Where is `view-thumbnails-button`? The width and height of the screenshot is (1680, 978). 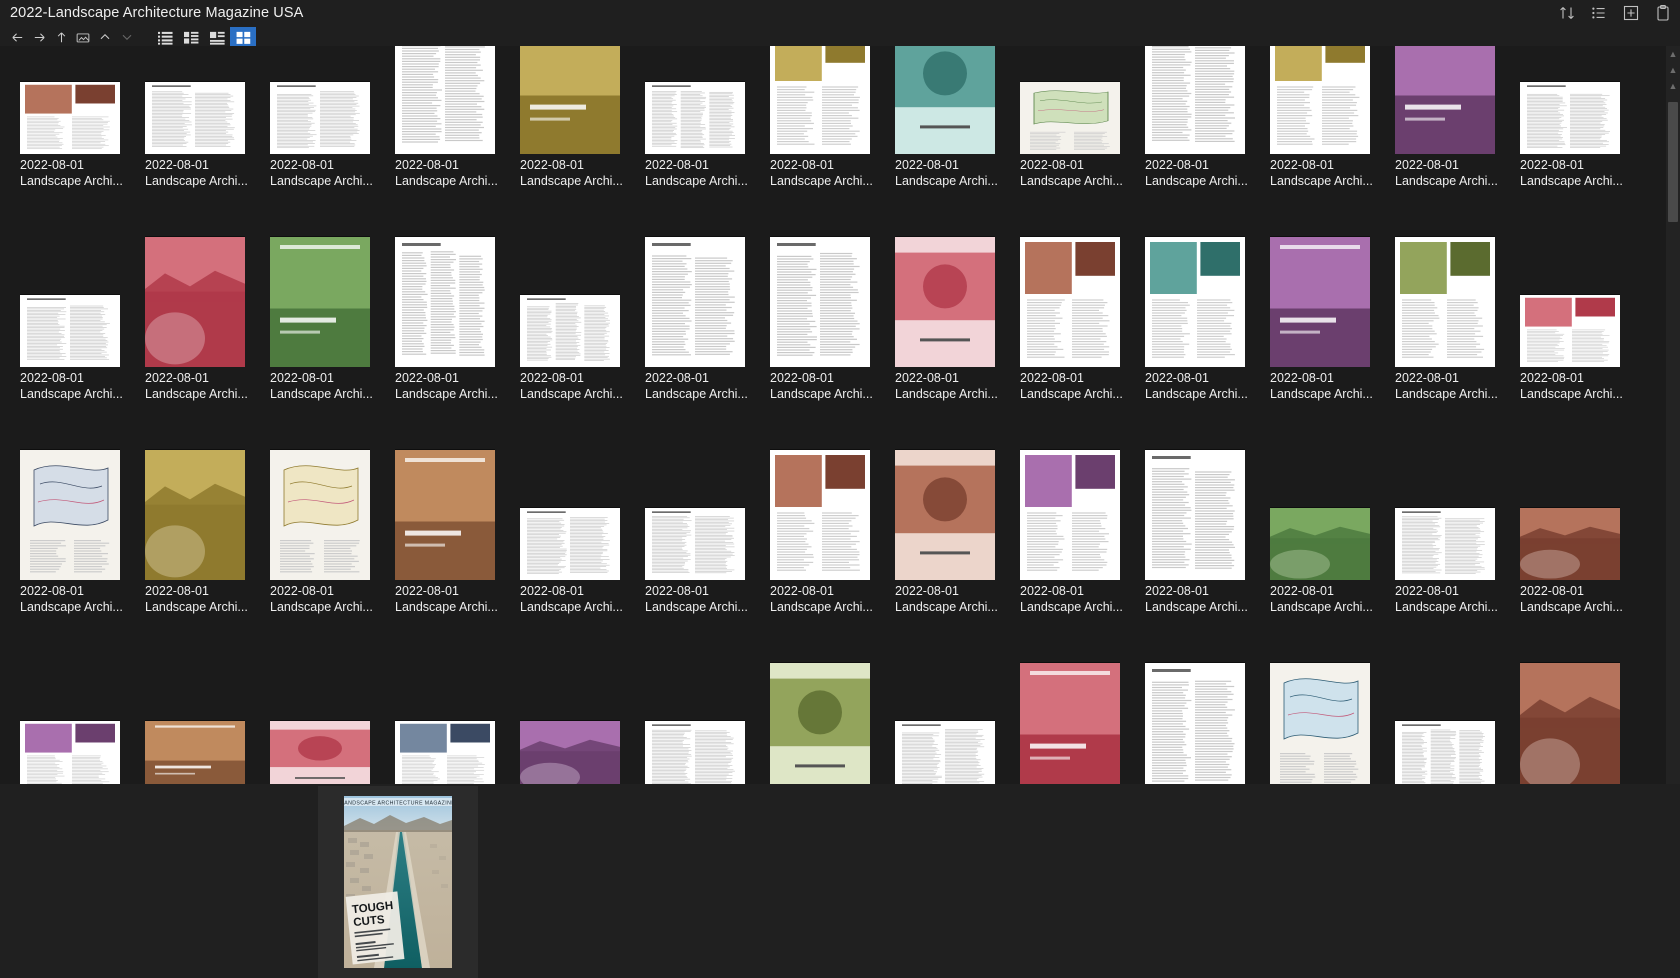
view-thumbnails-button is located at coordinates (243, 37).